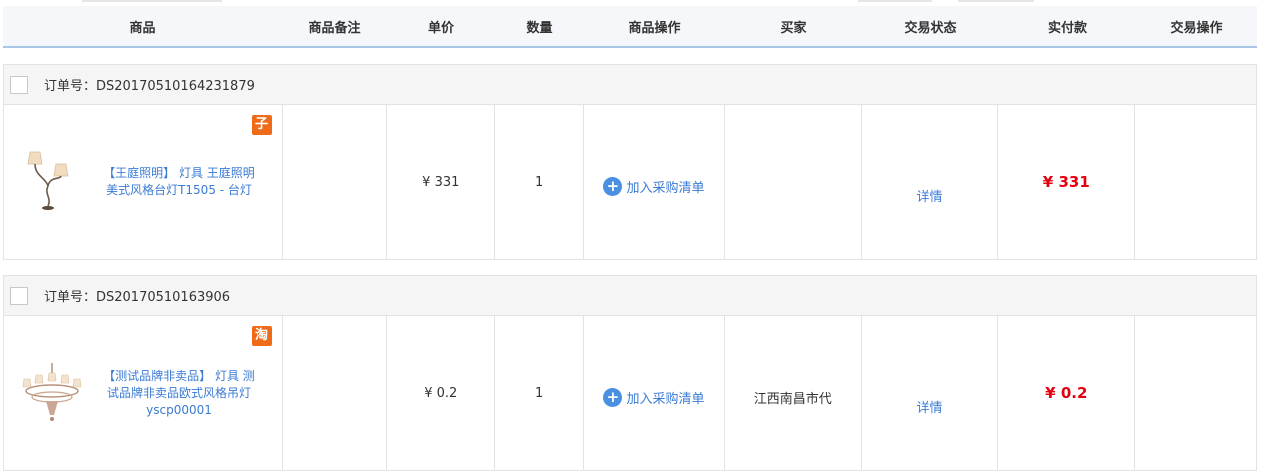 The height and width of the screenshot is (476, 1265). Describe the element at coordinates (1196, 28) in the screenshot. I see `header-trade-action: 交易操作` at that location.